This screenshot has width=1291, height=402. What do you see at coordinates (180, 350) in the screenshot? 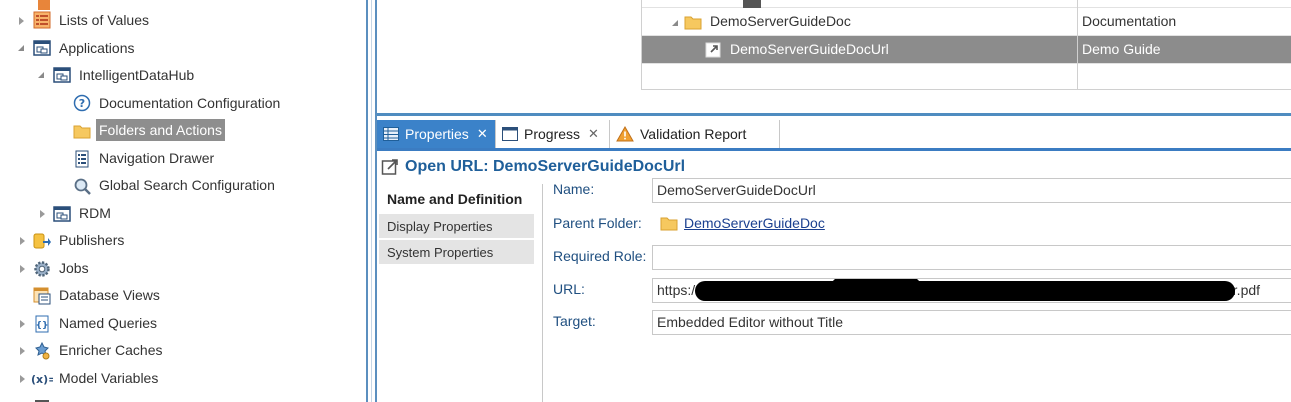
I see `tree-item-enricher-caches: Enricher Caches` at bounding box center [180, 350].